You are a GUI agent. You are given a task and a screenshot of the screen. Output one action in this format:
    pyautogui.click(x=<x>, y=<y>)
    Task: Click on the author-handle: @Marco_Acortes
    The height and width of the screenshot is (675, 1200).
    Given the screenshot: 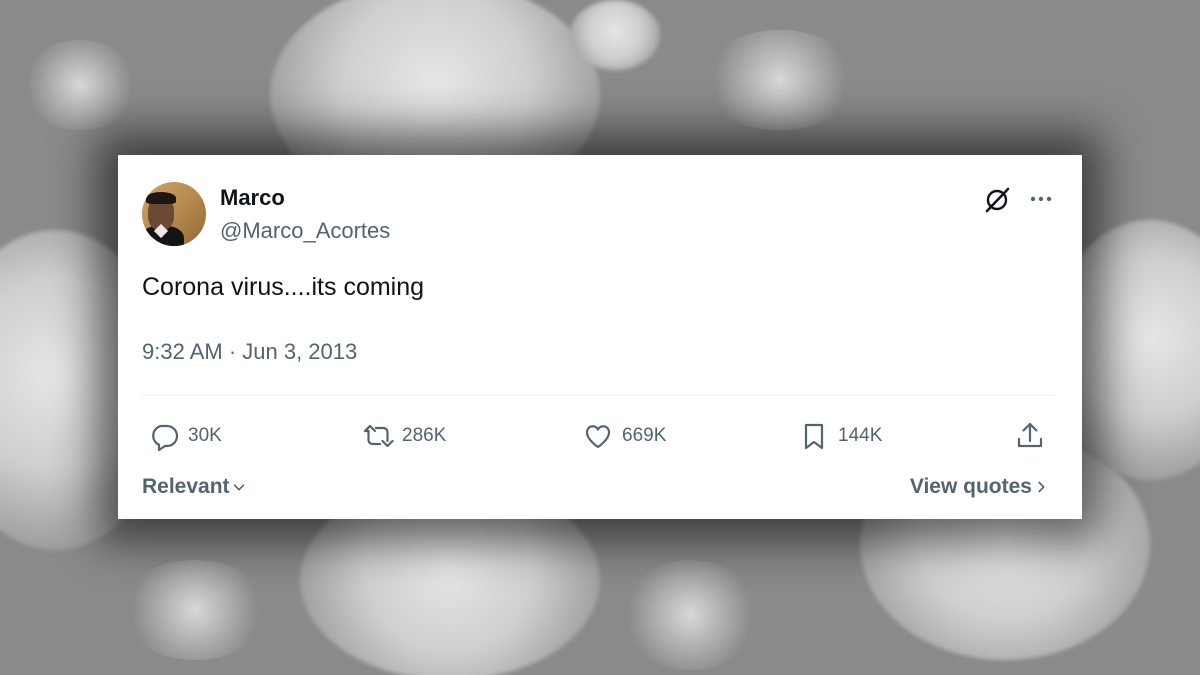 What is the action you would take?
    pyautogui.click(x=305, y=231)
    